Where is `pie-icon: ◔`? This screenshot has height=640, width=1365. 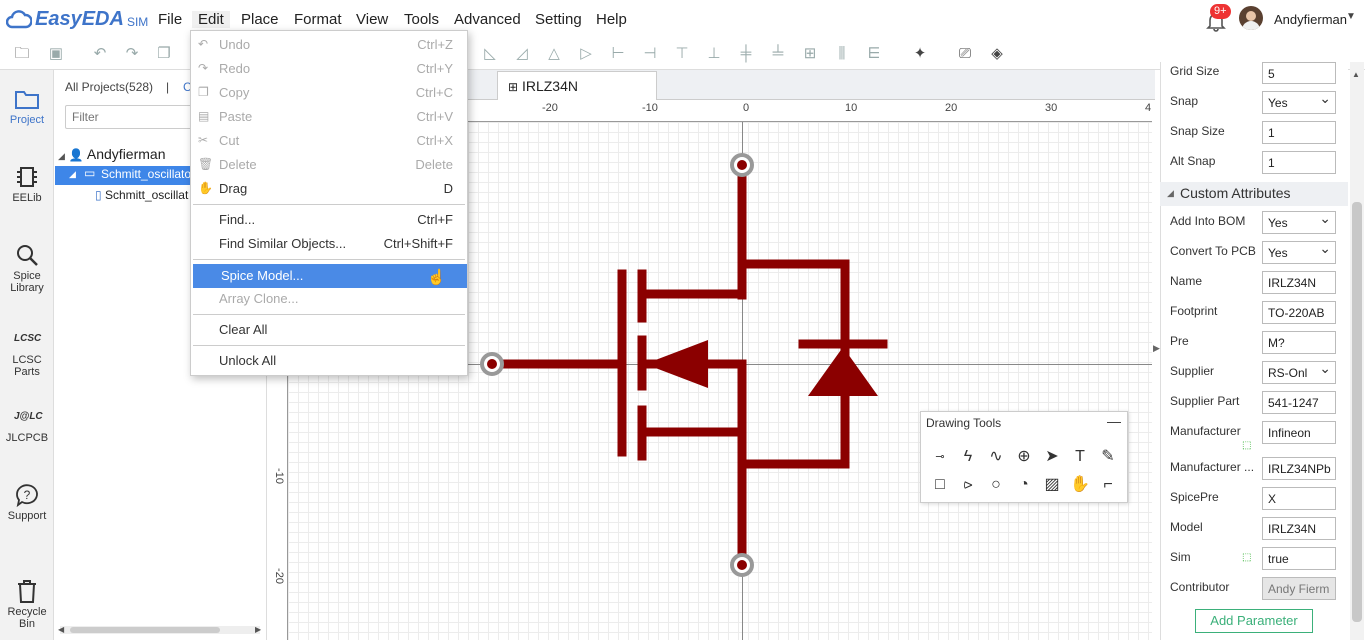
pie-icon: ◔ is located at coordinates (1024, 485).